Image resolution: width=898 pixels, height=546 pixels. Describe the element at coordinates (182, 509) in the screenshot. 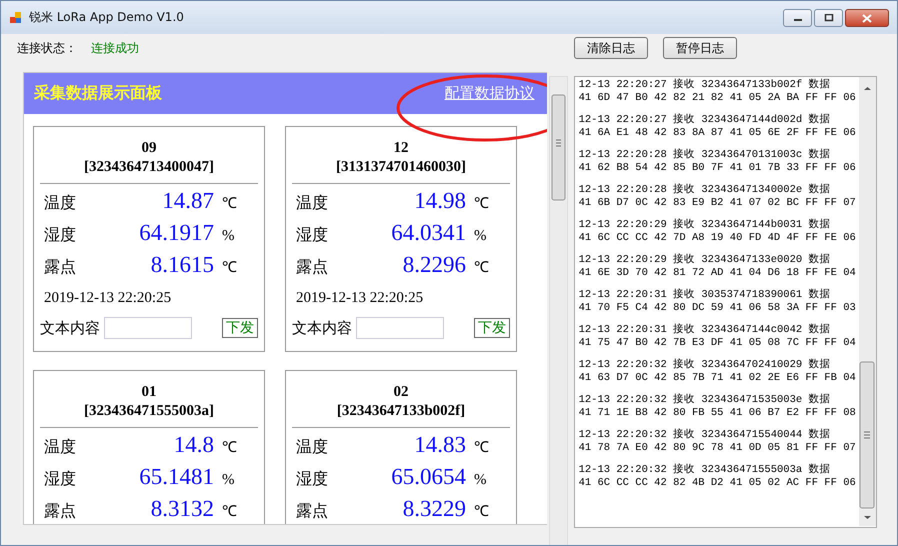

I see `measure-value: 8.3132` at that location.